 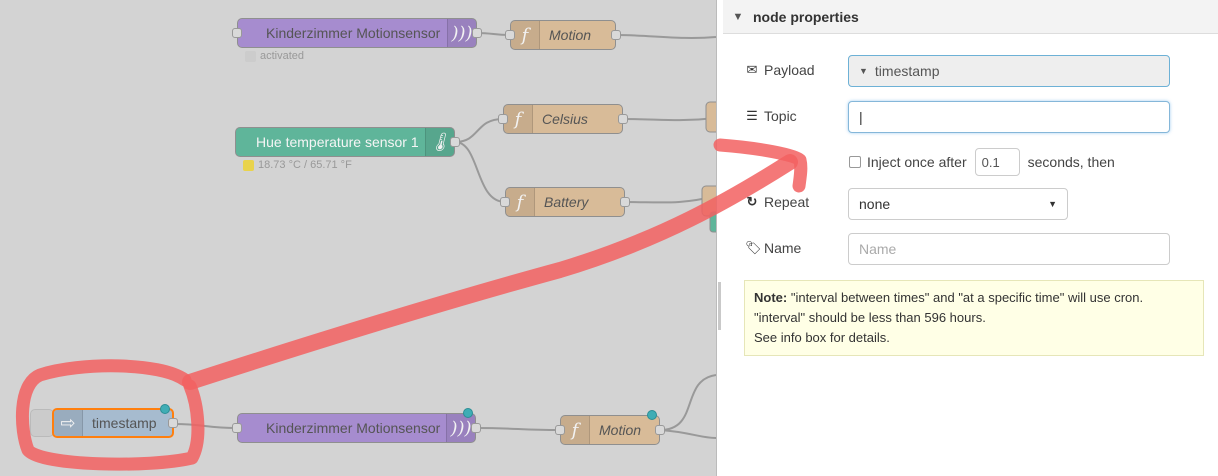 I want to click on repeat-select: none ▼, so click(x=958, y=204).